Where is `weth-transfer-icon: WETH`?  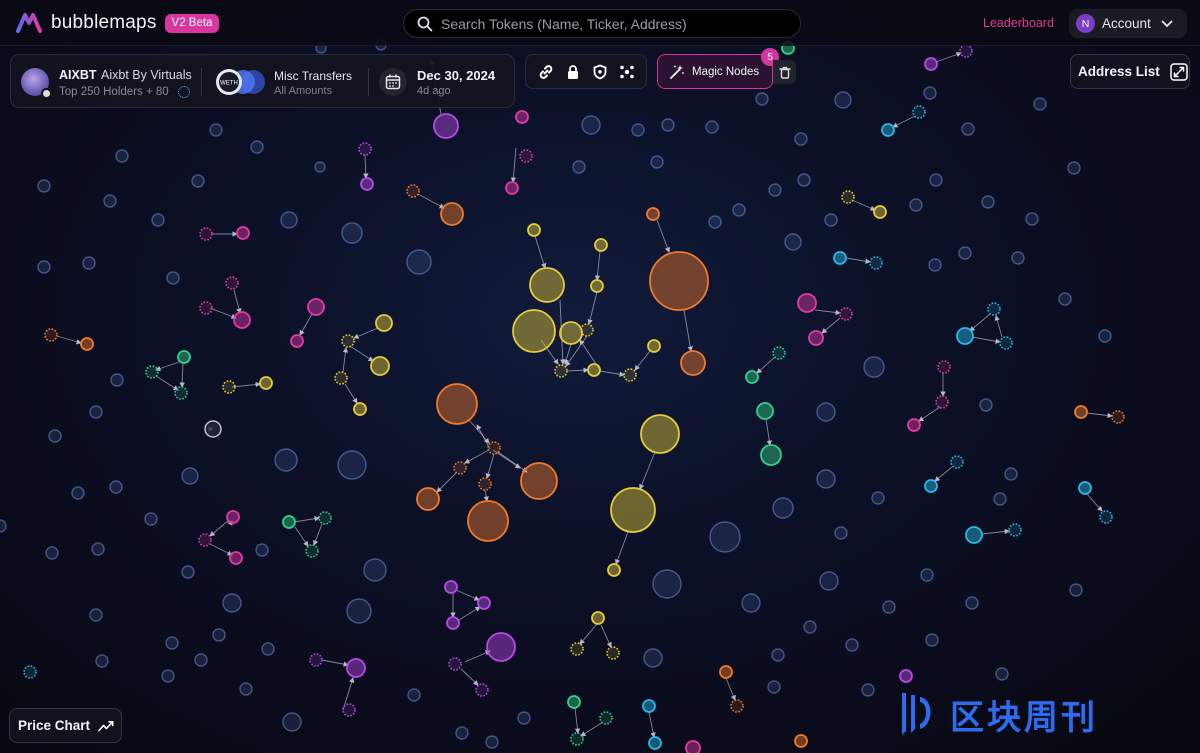
weth-transfer-icon: WETH is located at coordinates (240, 82).